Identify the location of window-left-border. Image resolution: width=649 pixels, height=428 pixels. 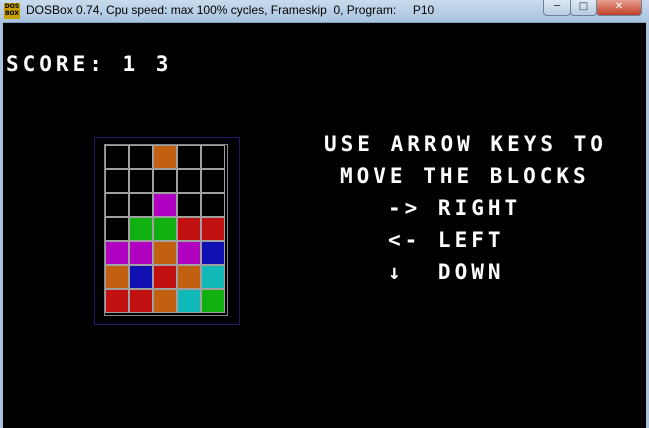
(1, 225).